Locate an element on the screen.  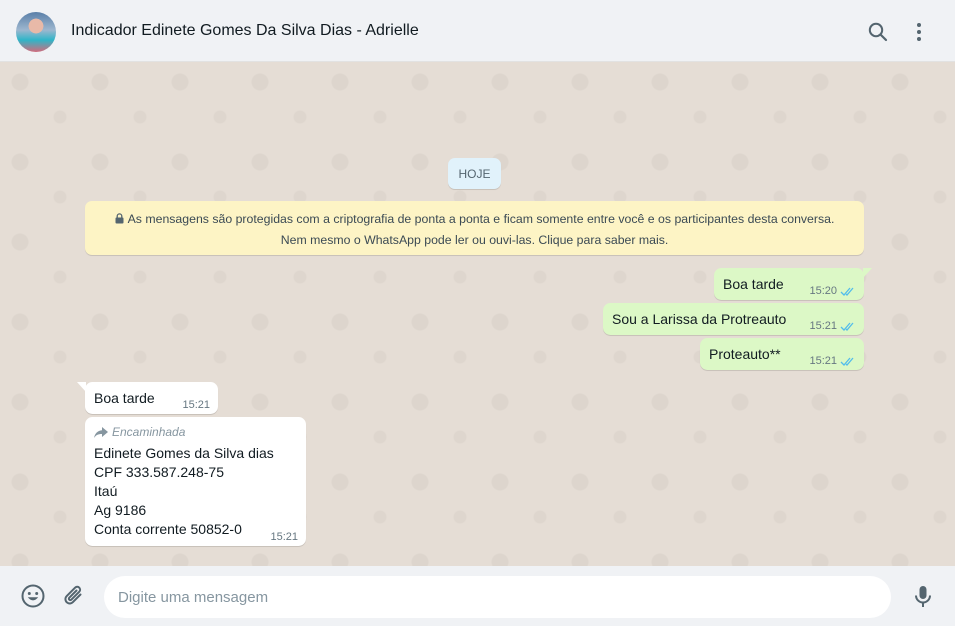
message-bubble-outgoing: Sou a Larissa da Protreauto 15:21 is located at coordinates (733, 319).